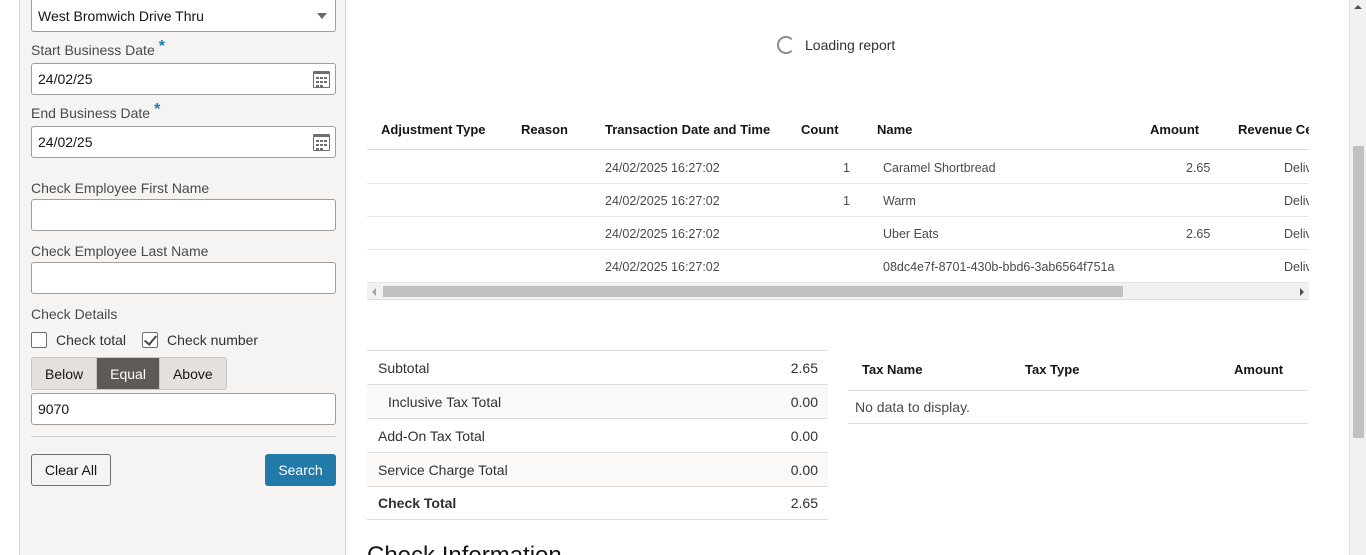 The width and height of the screenshot is (1366, 555). I want to click on table-horizontal-scrollbar, so click(838, 291).